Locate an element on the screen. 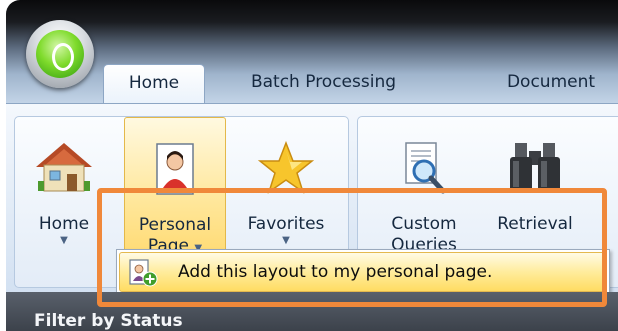  app-orb-center is located at coordinates (60, 54).